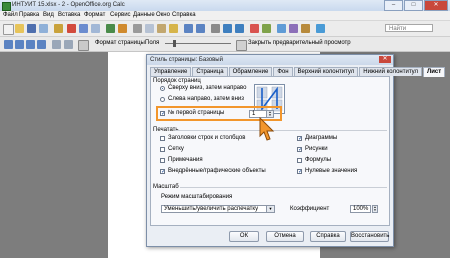 Image resolution: width=450 pixels, height=258 pixels. I want to click on help-button: Справка, so click(328, 236).